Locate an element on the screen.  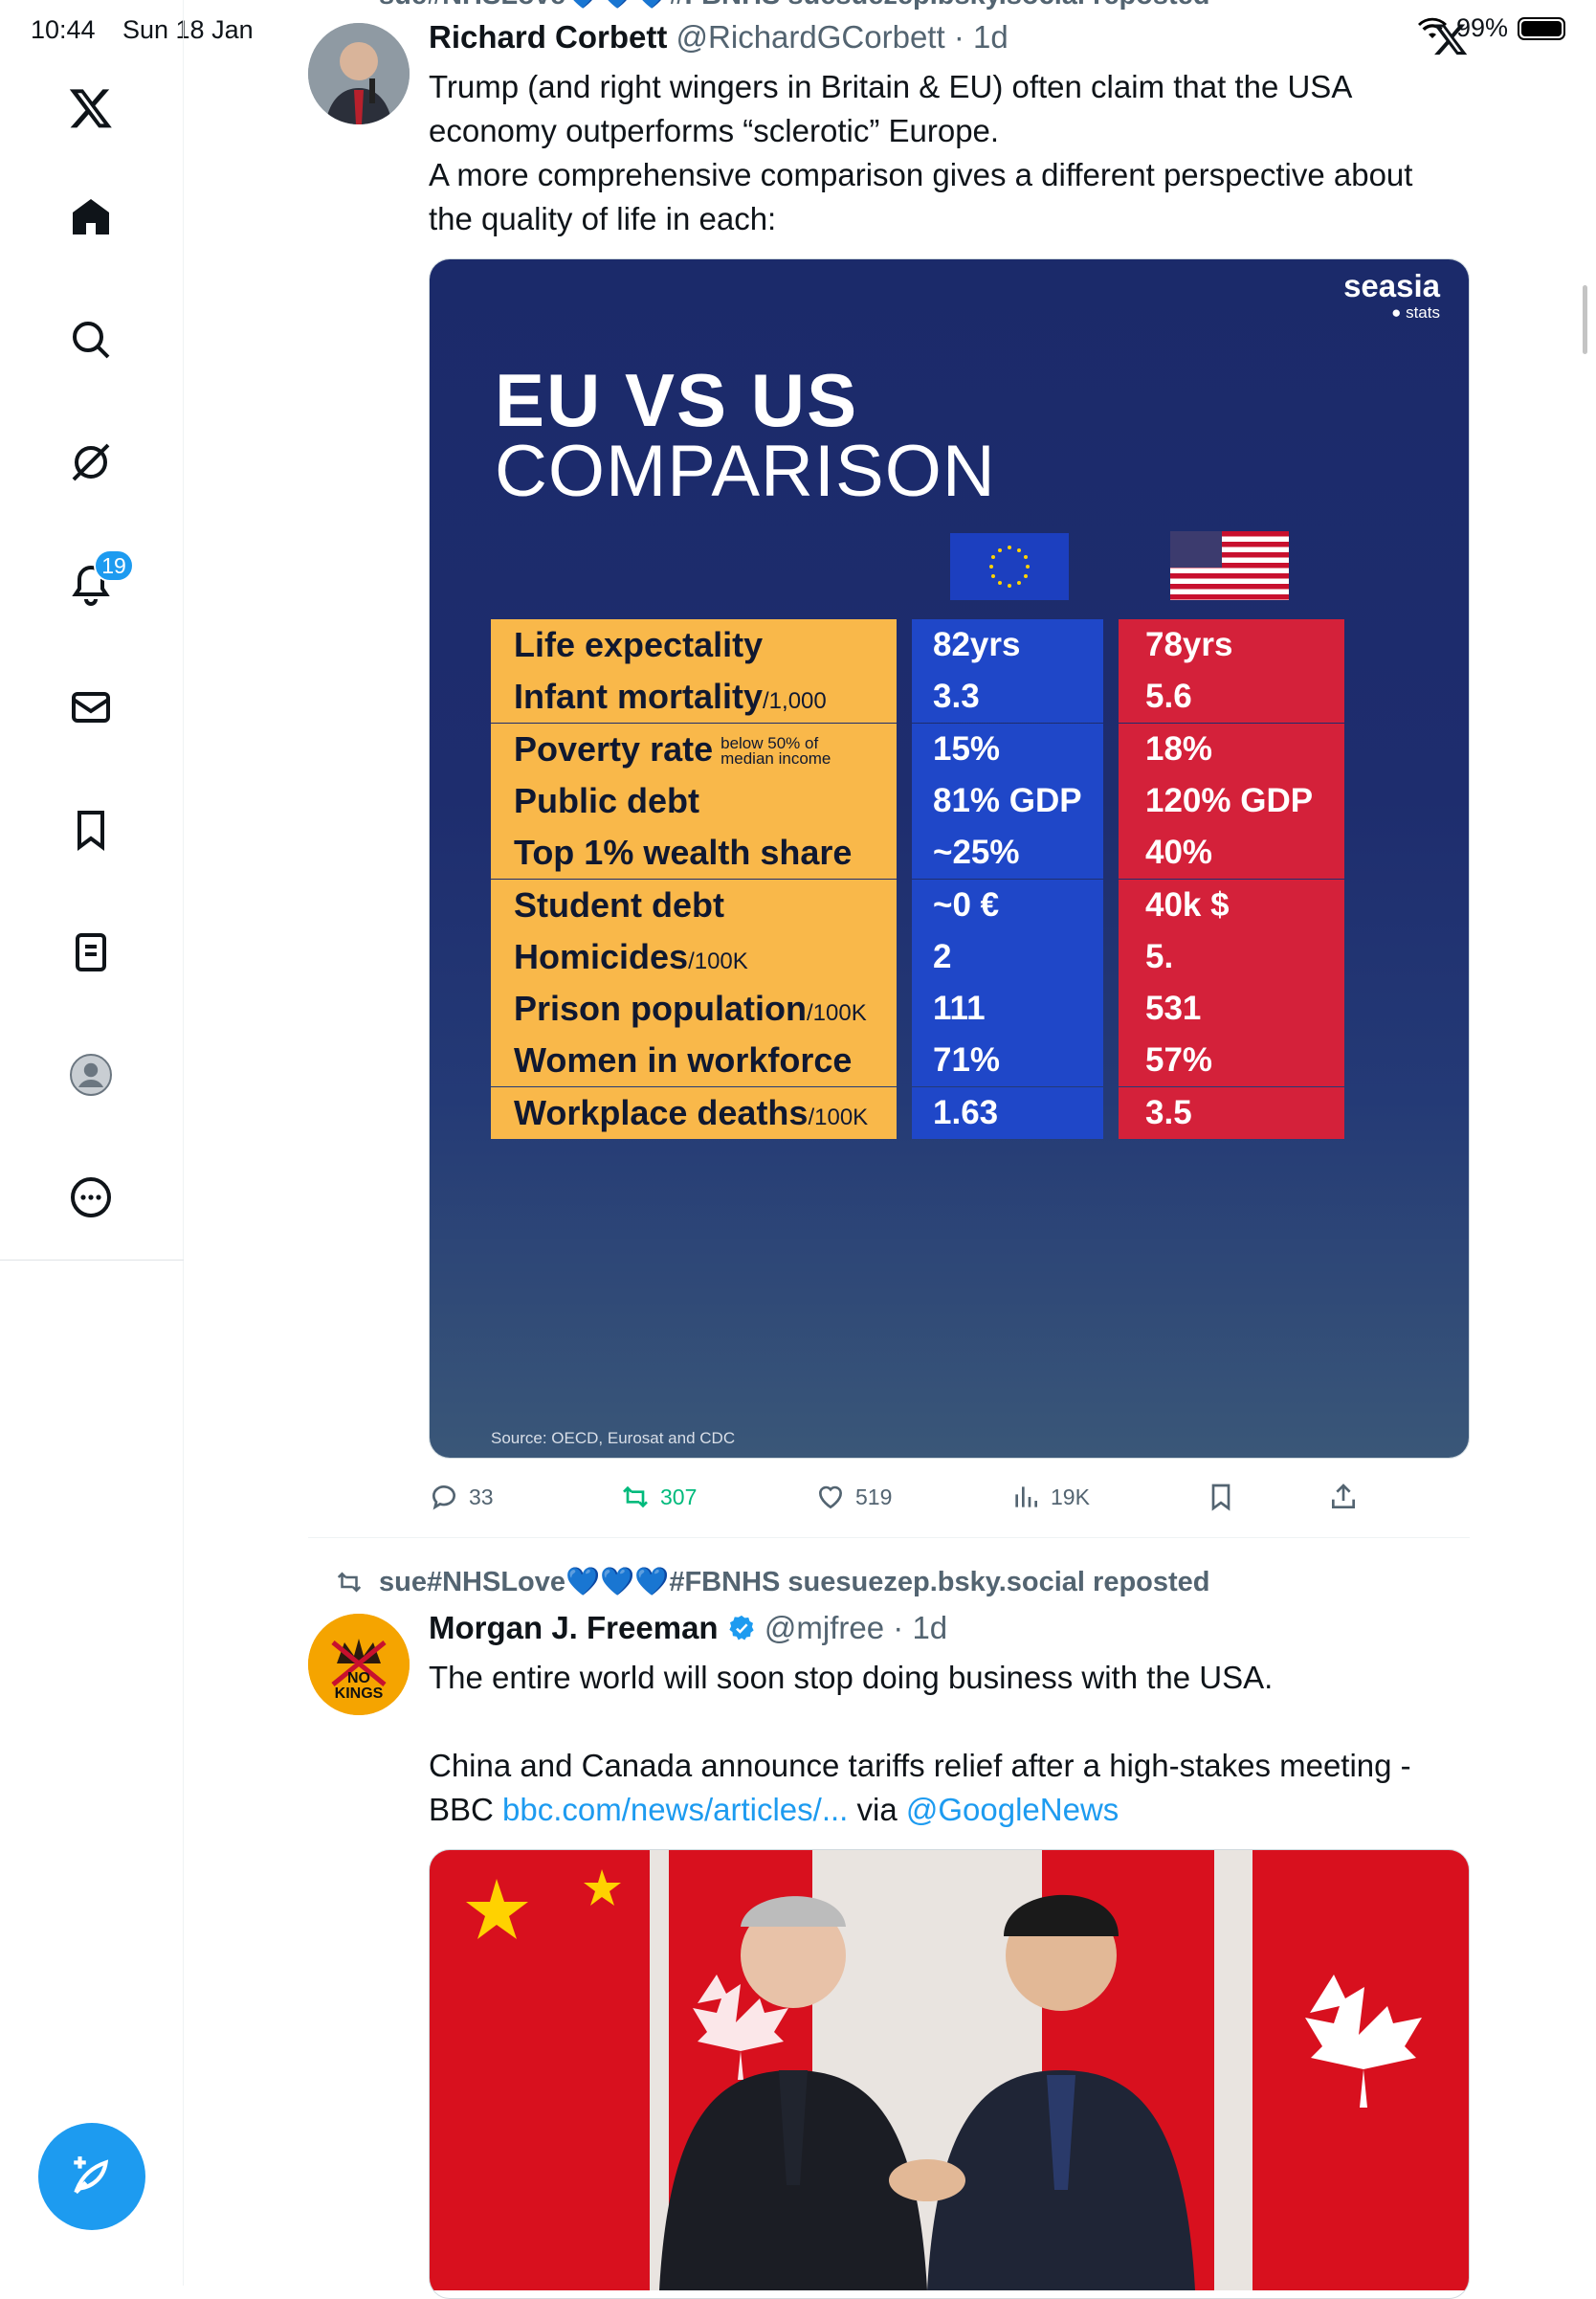
tweet-separator is located at coordinates (889, 1537).